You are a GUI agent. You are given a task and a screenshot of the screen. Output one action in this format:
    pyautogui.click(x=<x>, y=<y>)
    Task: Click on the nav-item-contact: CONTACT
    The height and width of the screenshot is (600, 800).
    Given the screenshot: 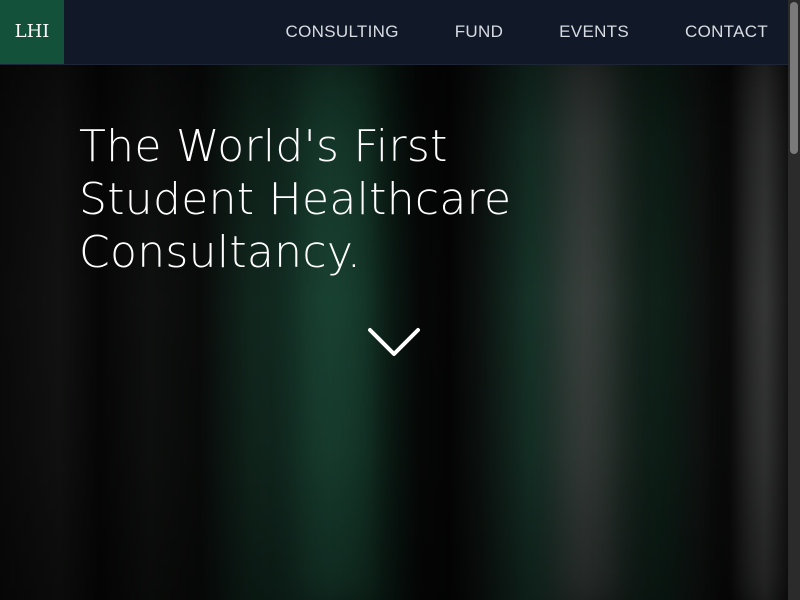 What is the action you would take?
    pyautogui.click(x=726, y=32)
    